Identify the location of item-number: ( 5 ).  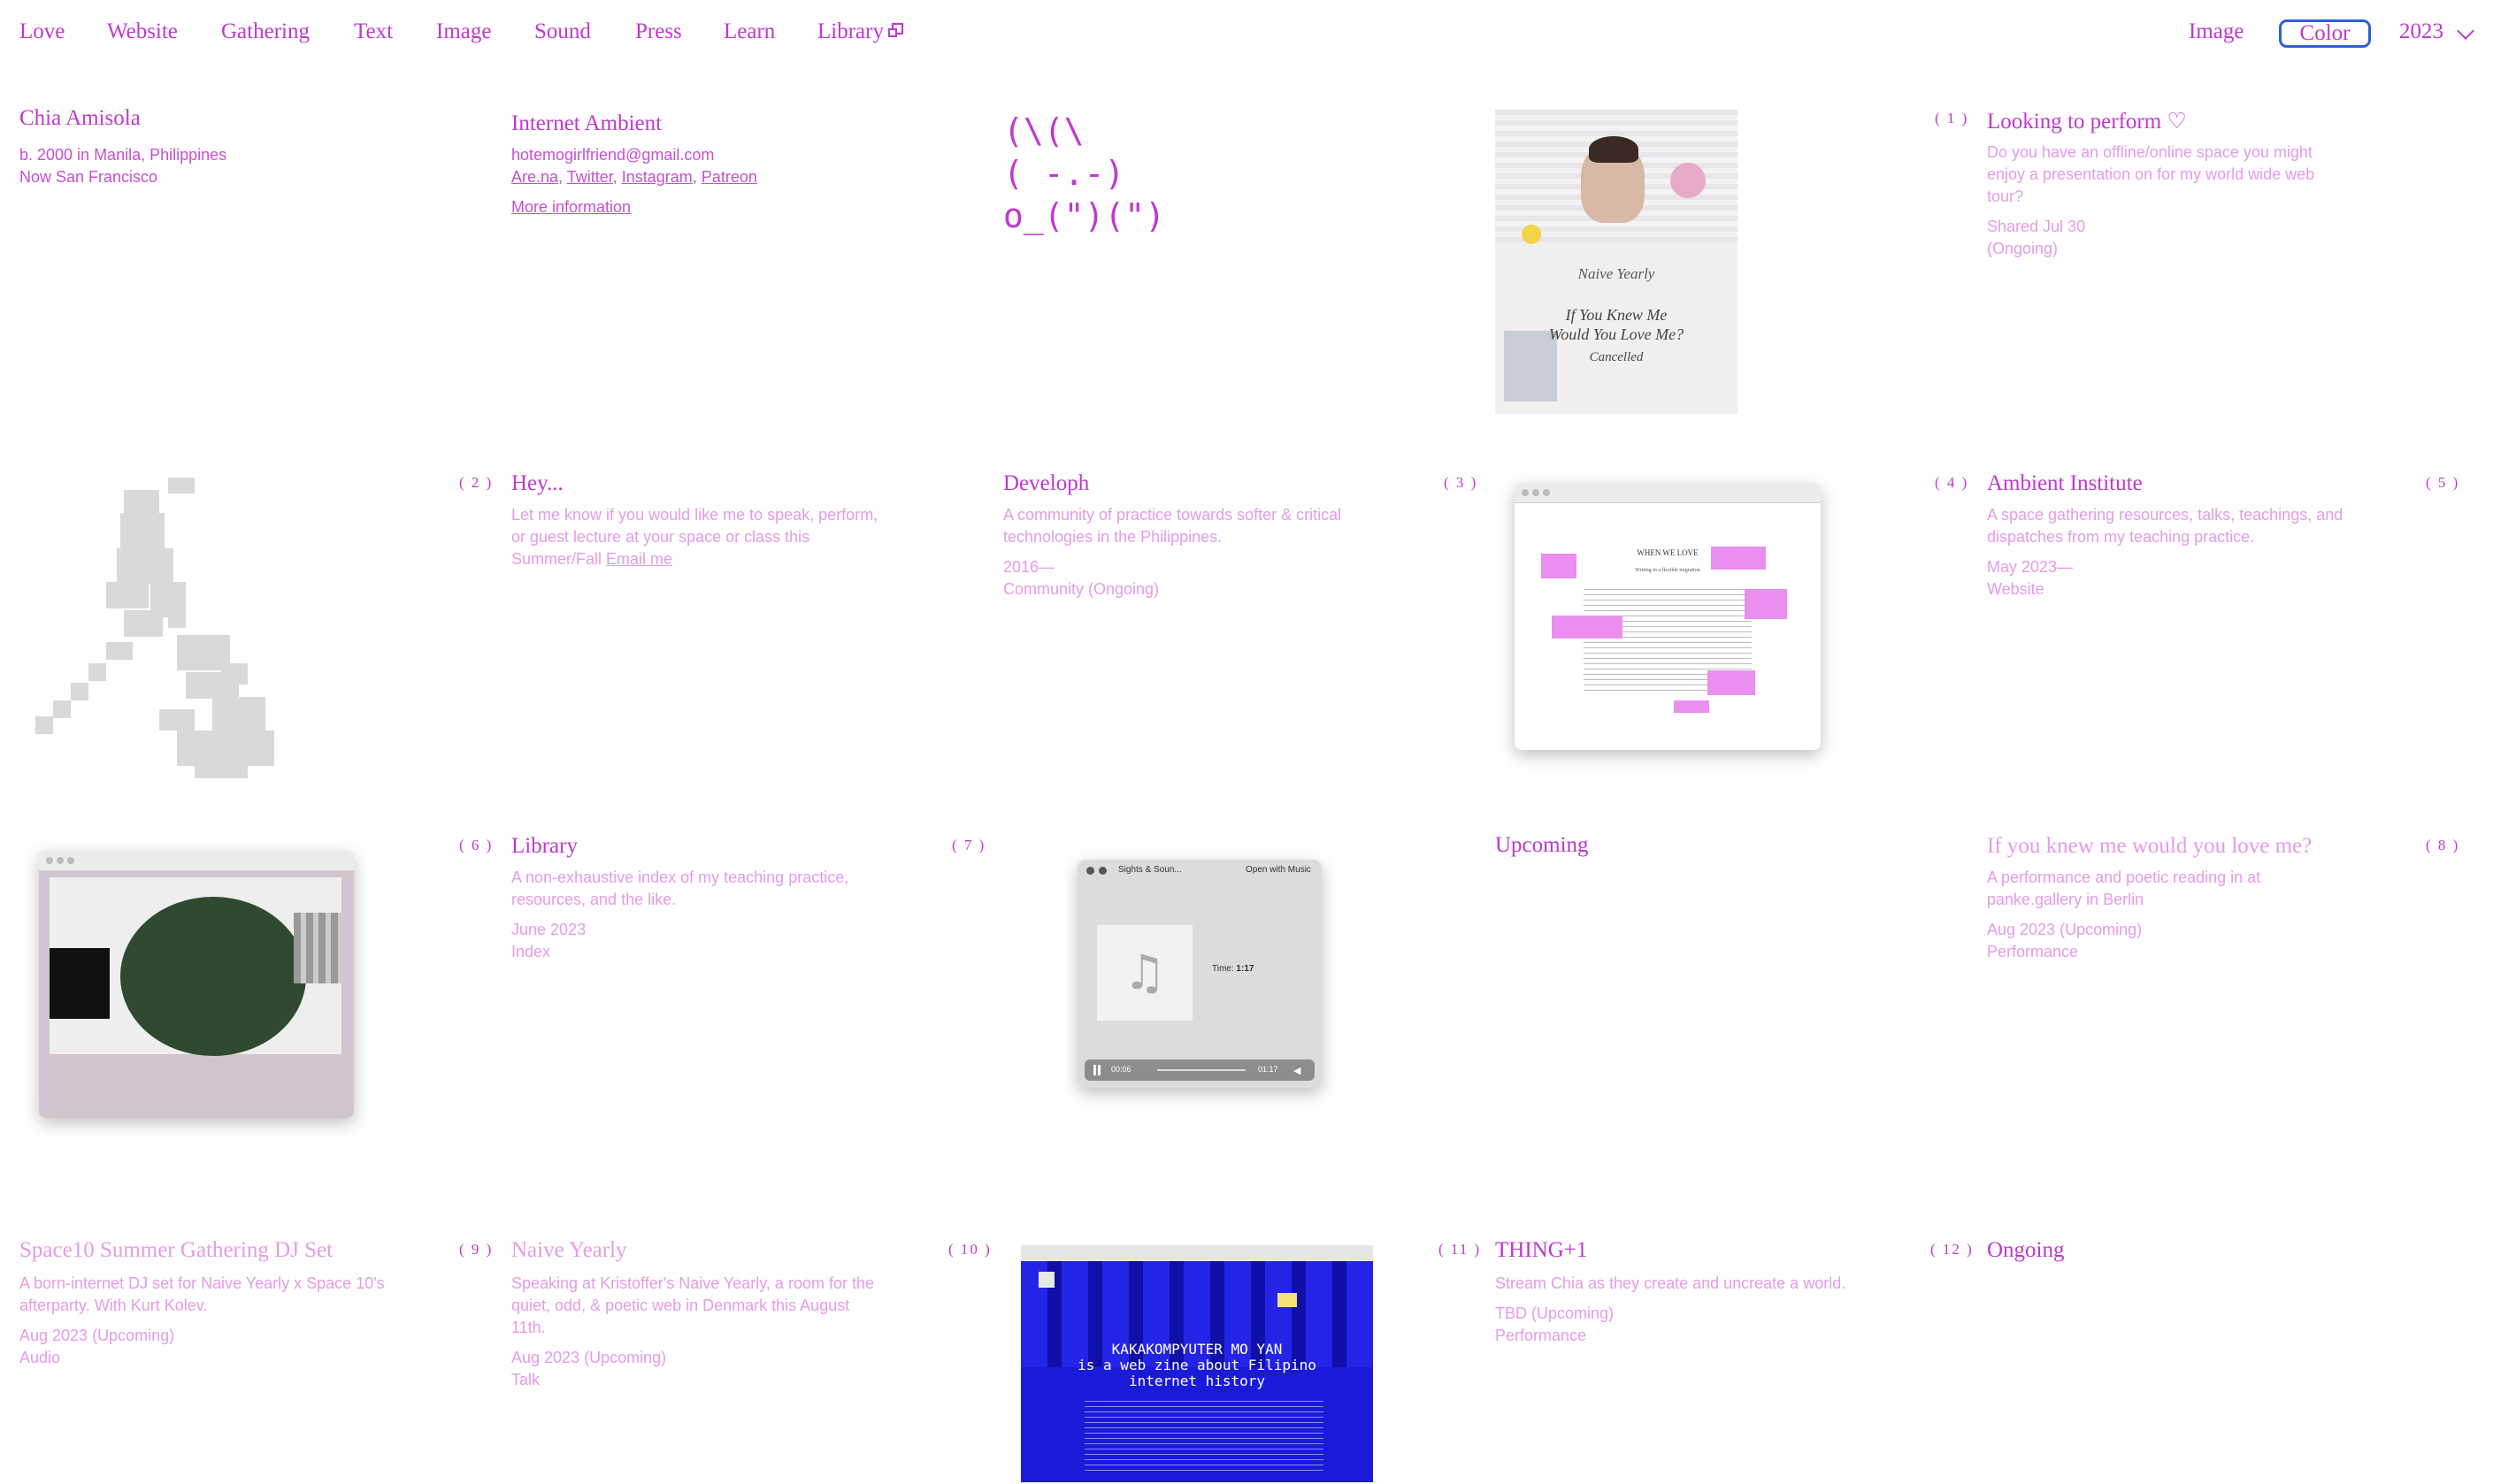
(2443, 482).